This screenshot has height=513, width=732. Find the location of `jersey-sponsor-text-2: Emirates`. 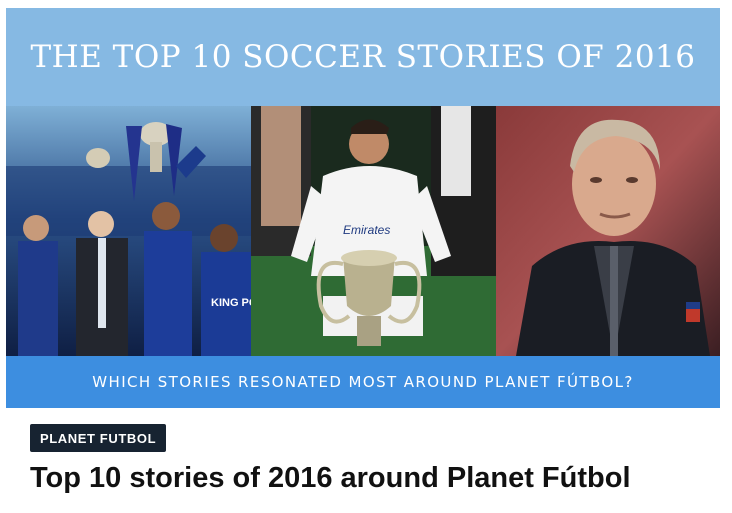

jersey-sponsor-text-2: Emirates is located at coordinates (366, 230).